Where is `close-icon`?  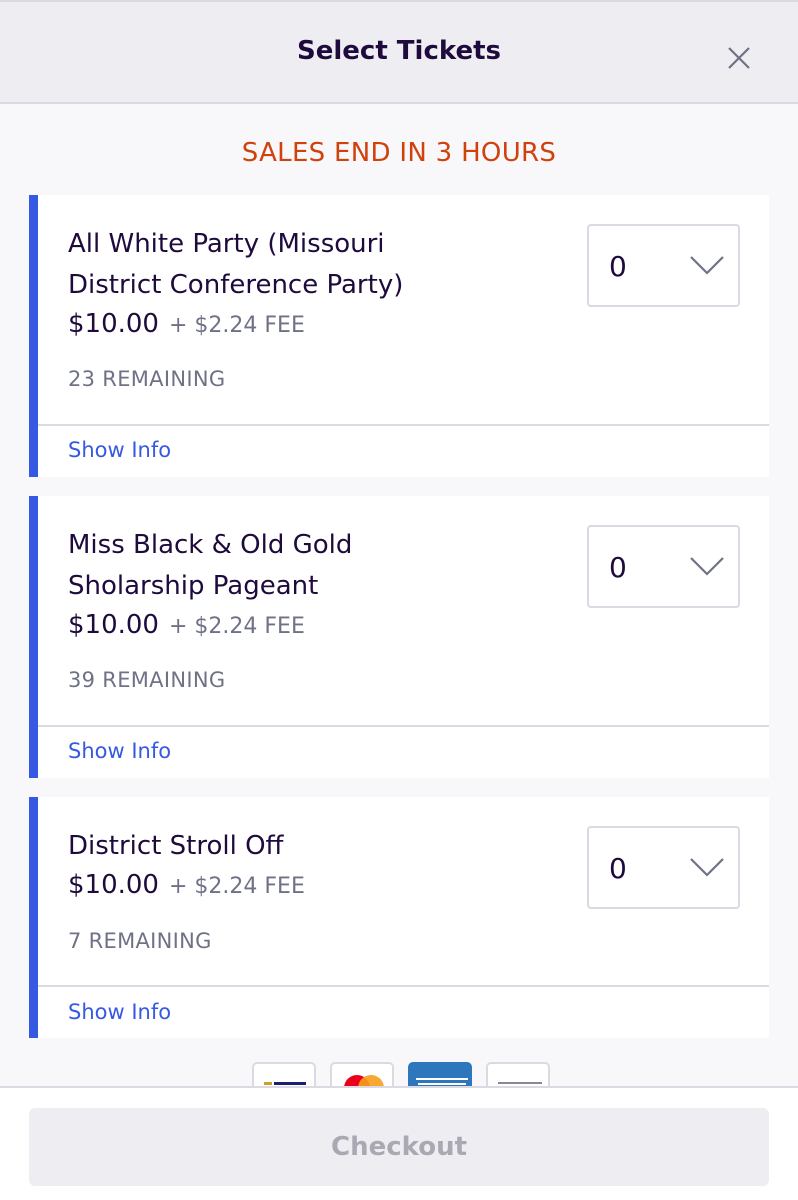 close-icon is located at coordinates (739, 58).